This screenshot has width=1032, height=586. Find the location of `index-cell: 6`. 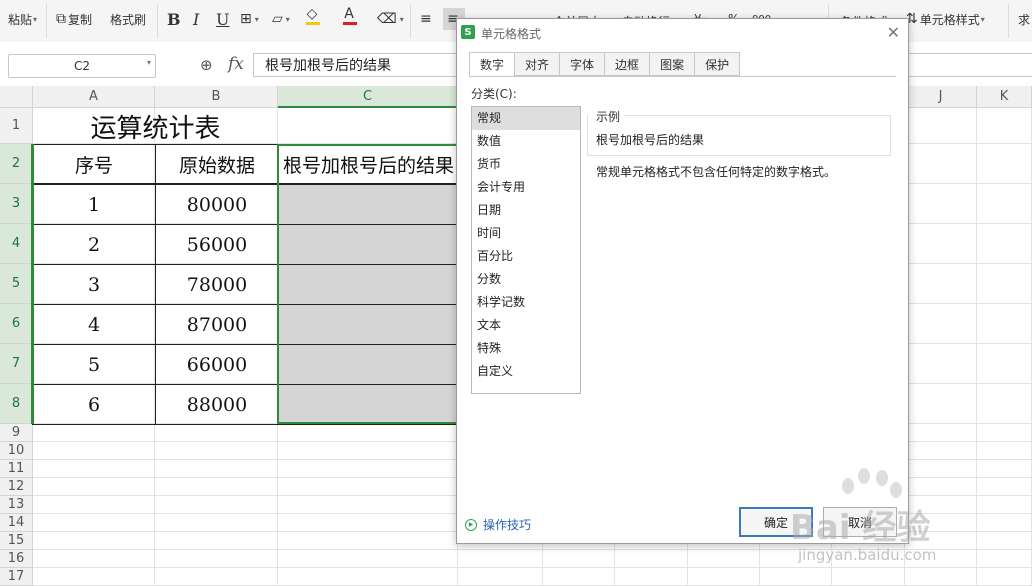

index-cell: 6 is located at coordinates (94, 404).